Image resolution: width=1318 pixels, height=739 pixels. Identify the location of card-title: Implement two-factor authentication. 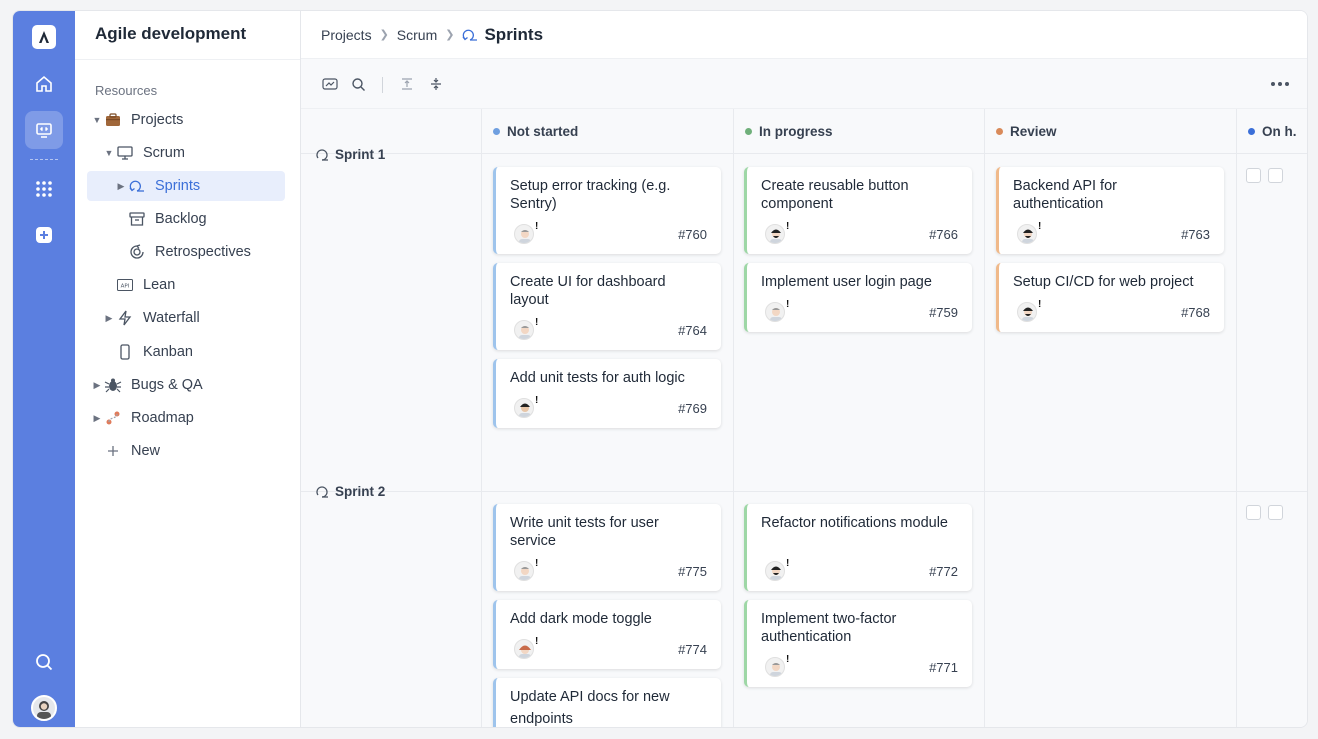
(829, 628).